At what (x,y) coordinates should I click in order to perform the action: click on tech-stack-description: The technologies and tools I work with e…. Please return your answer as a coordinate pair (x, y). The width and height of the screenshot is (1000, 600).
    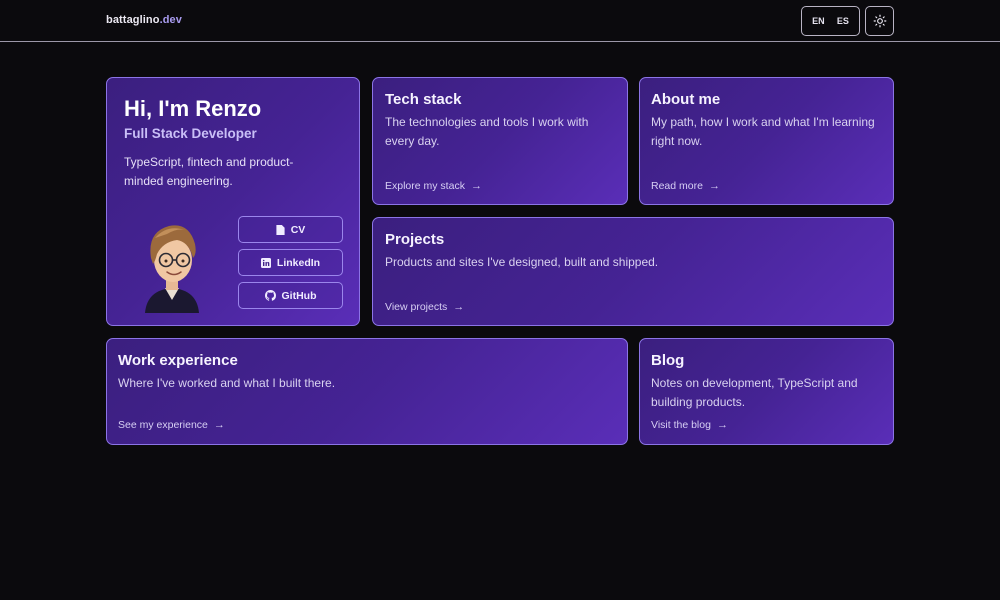
    Looking at the image, I should click on (487, 131).